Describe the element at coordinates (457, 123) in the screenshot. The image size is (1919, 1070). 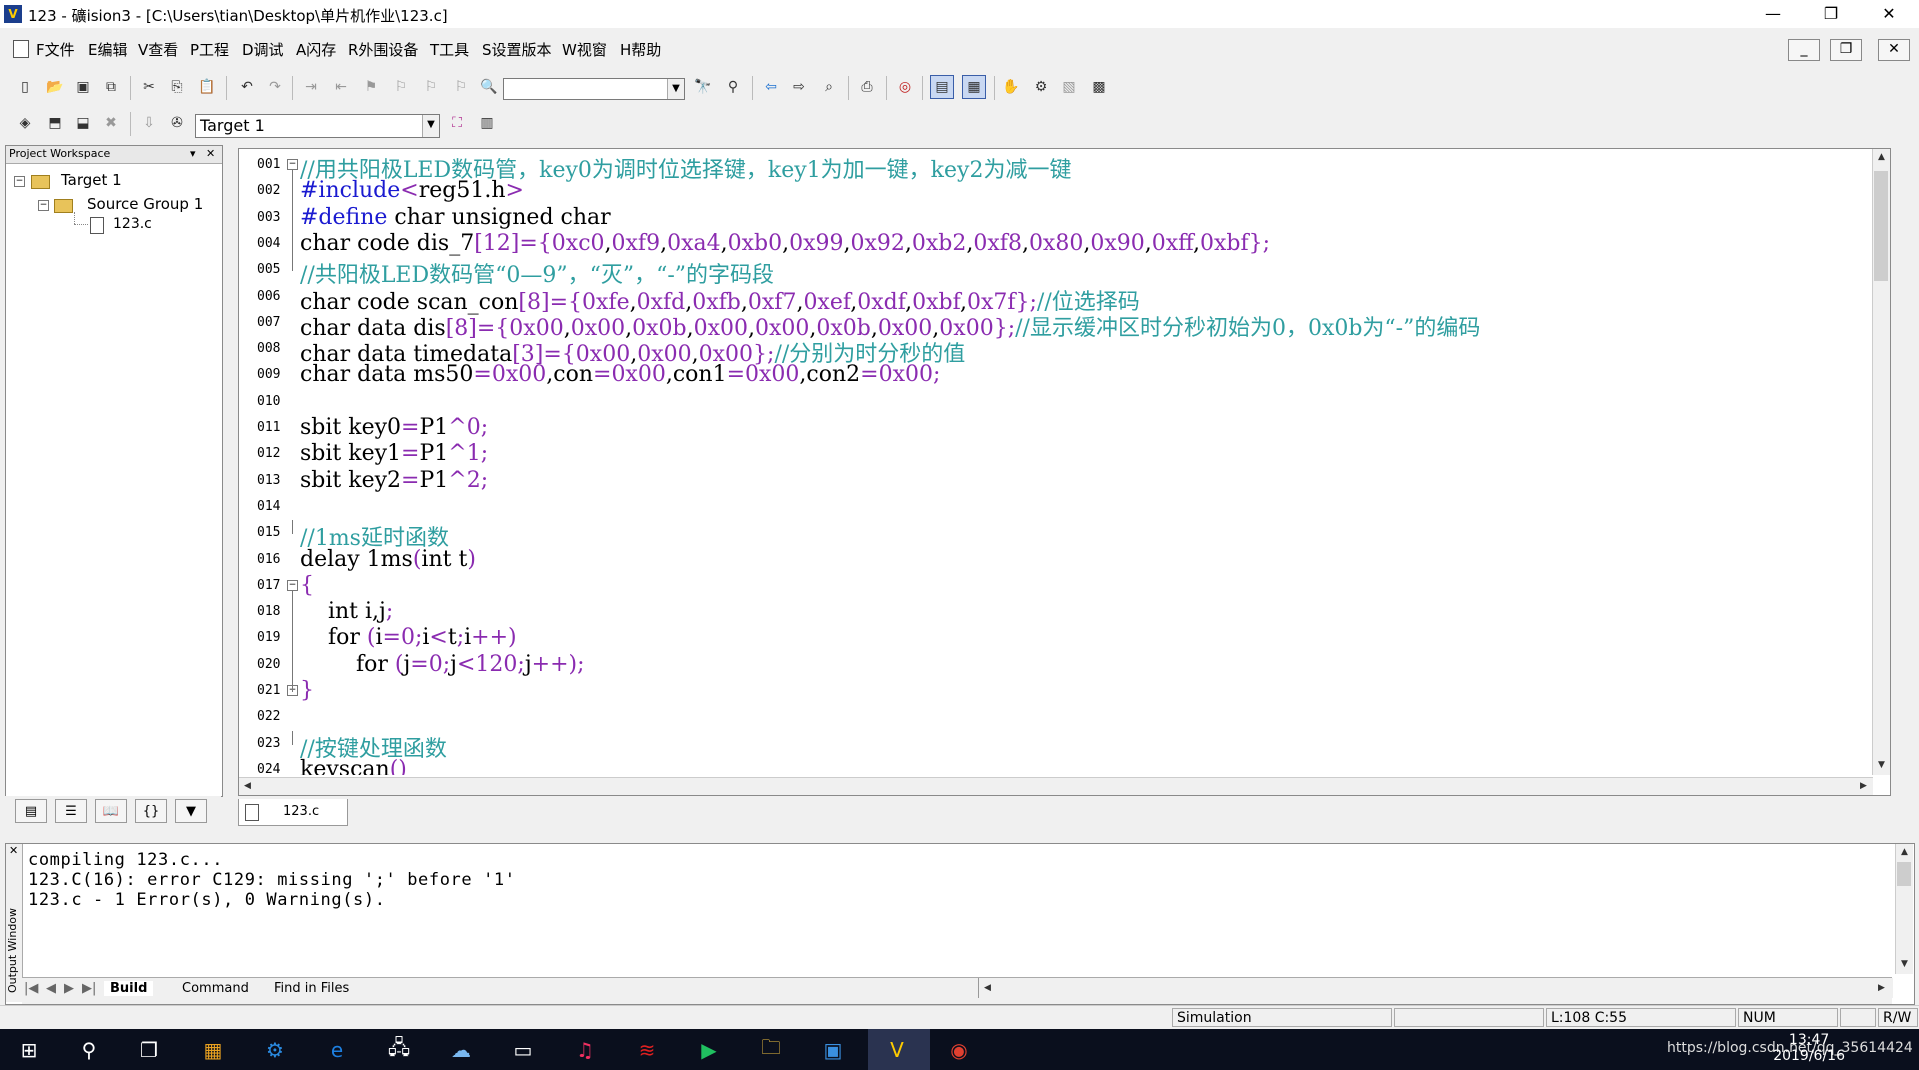
I see `components-icon: ⛶` at that location.